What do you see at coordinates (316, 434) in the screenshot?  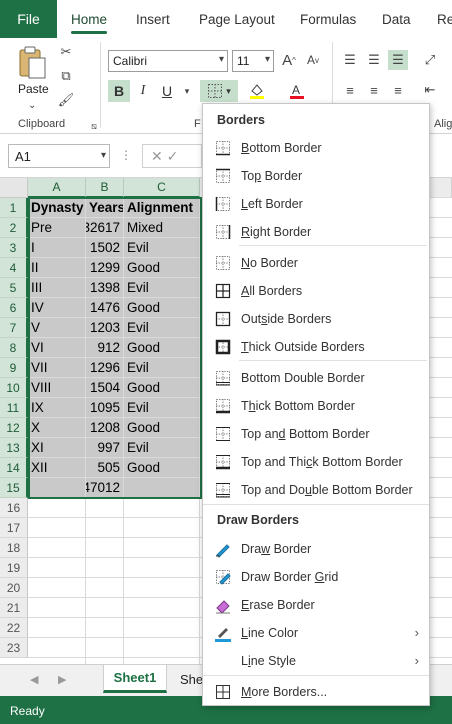 I see `top-bottom-border-item: Top and Bottom Border` at bounding box center [316, 434].